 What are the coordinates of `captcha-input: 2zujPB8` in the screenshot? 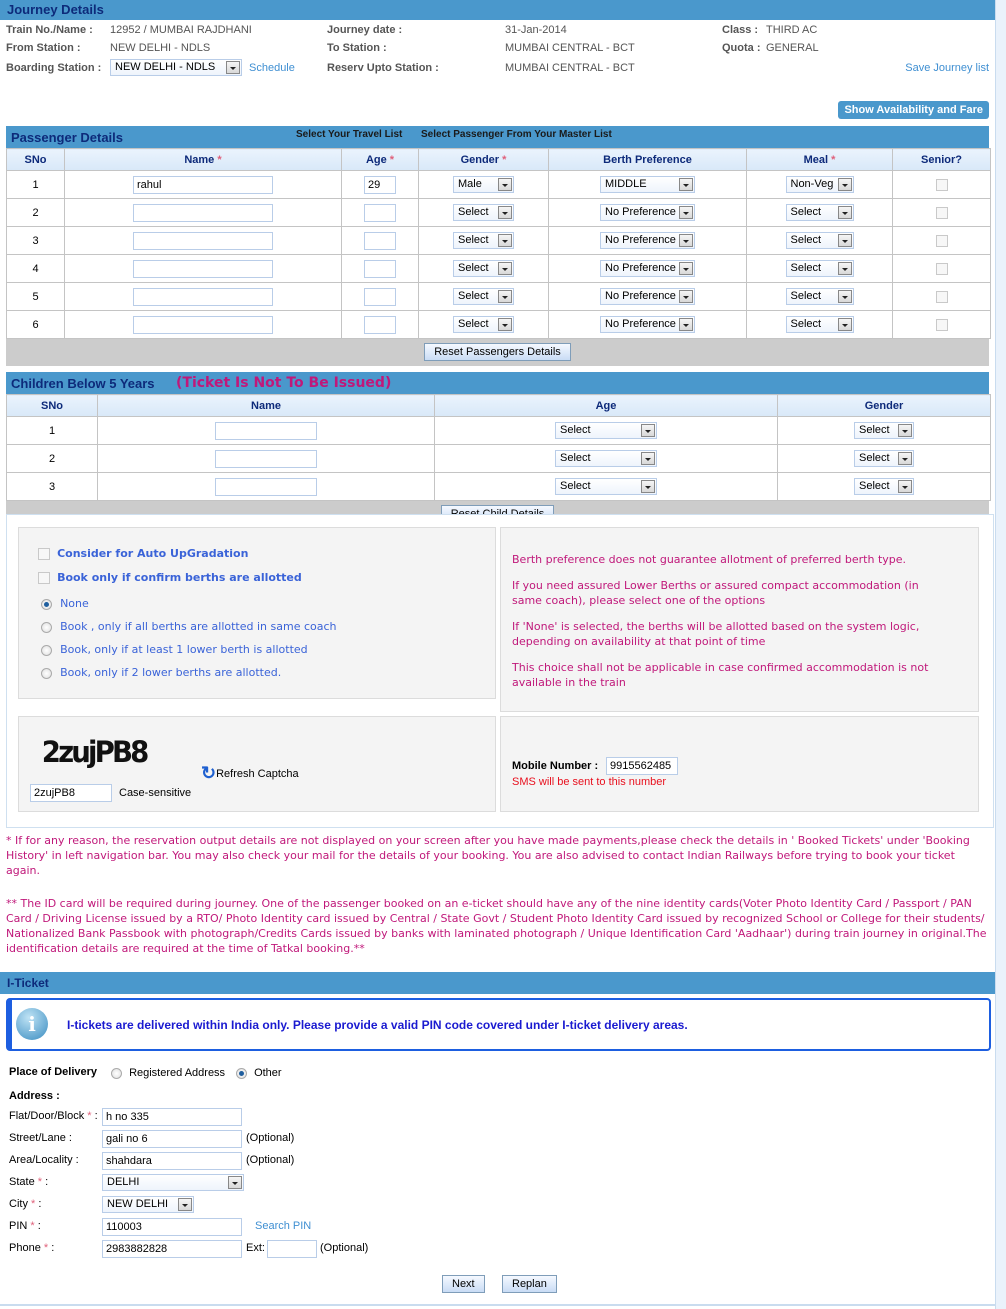 It's located at (71, 793).